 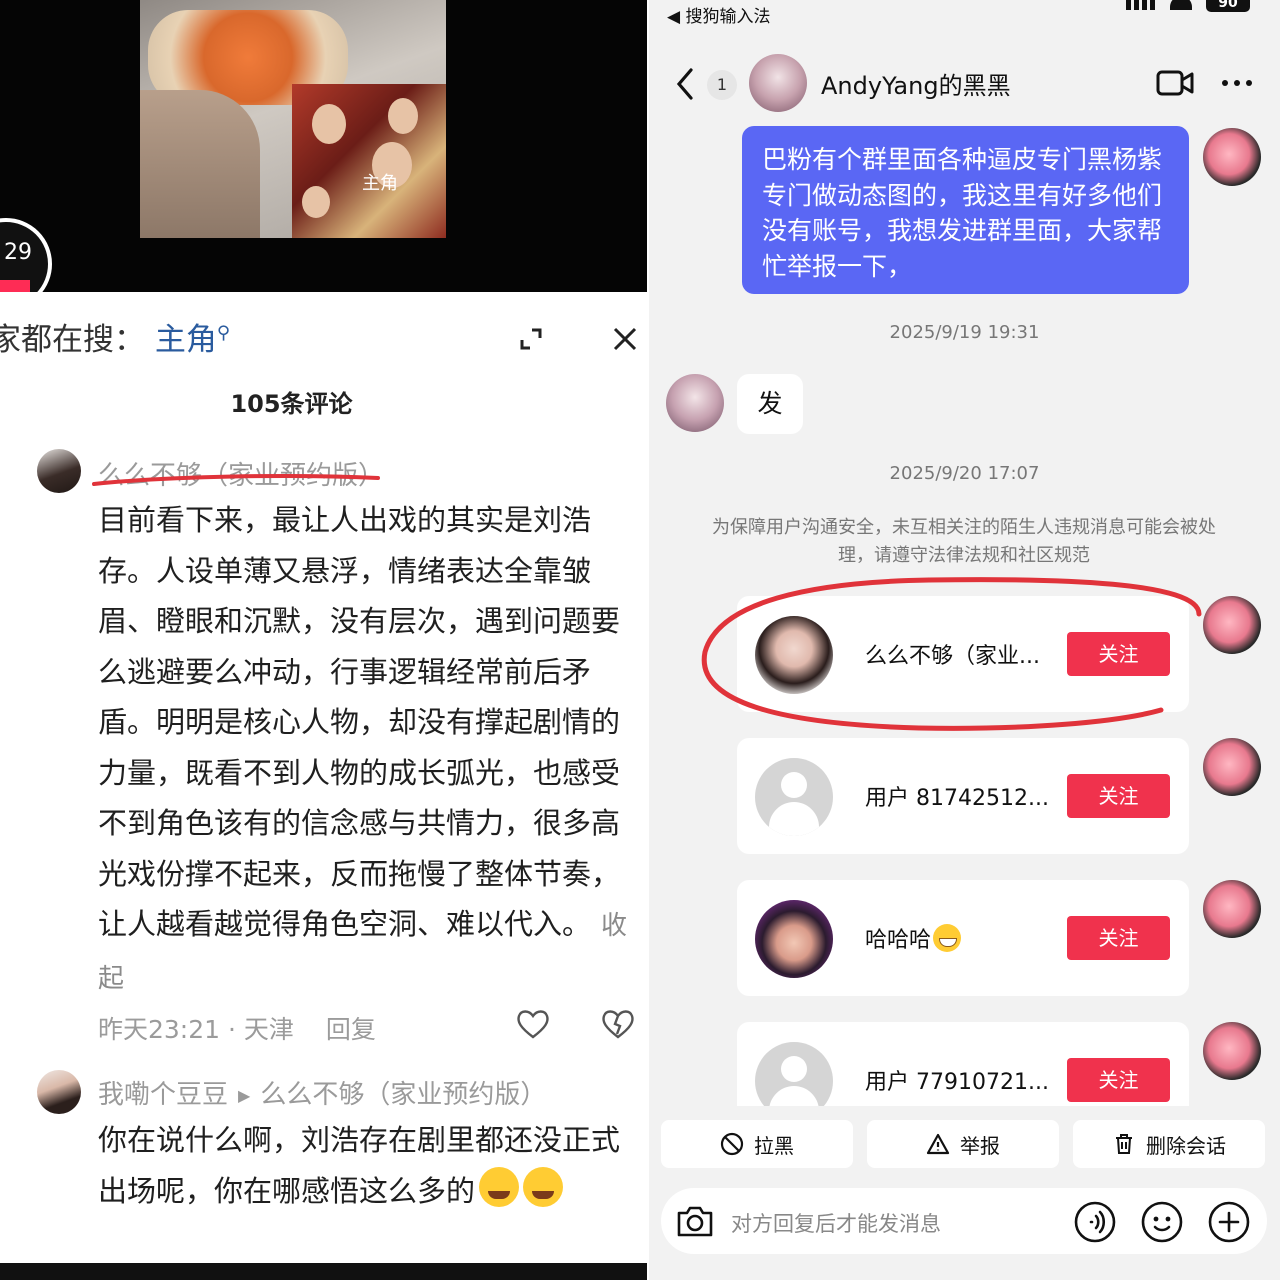 What do you see at coordinates (1124, 1144) in the screenshot?
I see `trash-icon` at bounding box center [1124, 1144].